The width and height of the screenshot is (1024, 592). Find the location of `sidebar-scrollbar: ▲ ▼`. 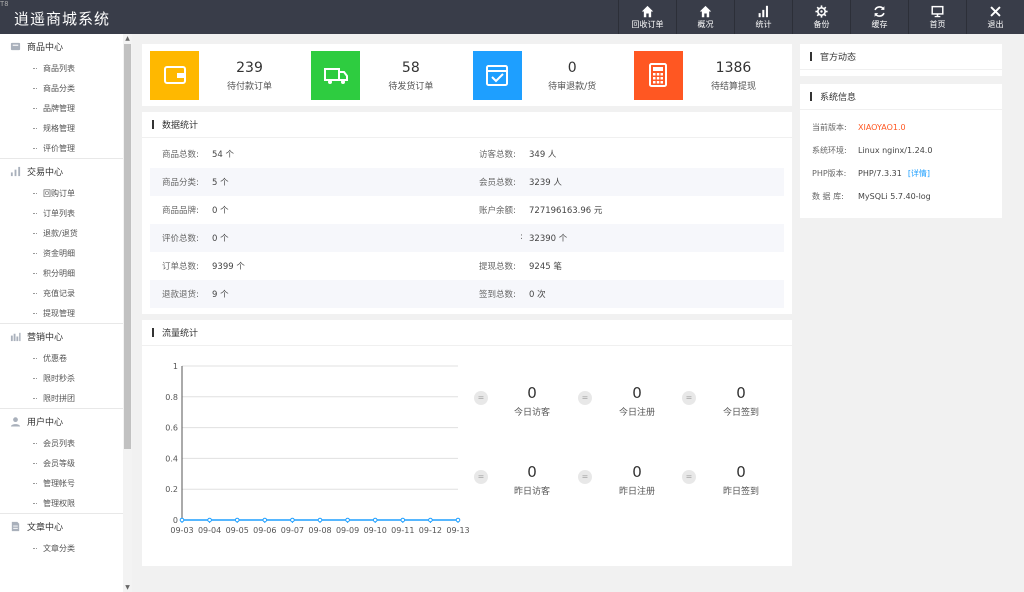

sidebar-scrollbar: ▲ ▼ is located at coordinates (127, 313).